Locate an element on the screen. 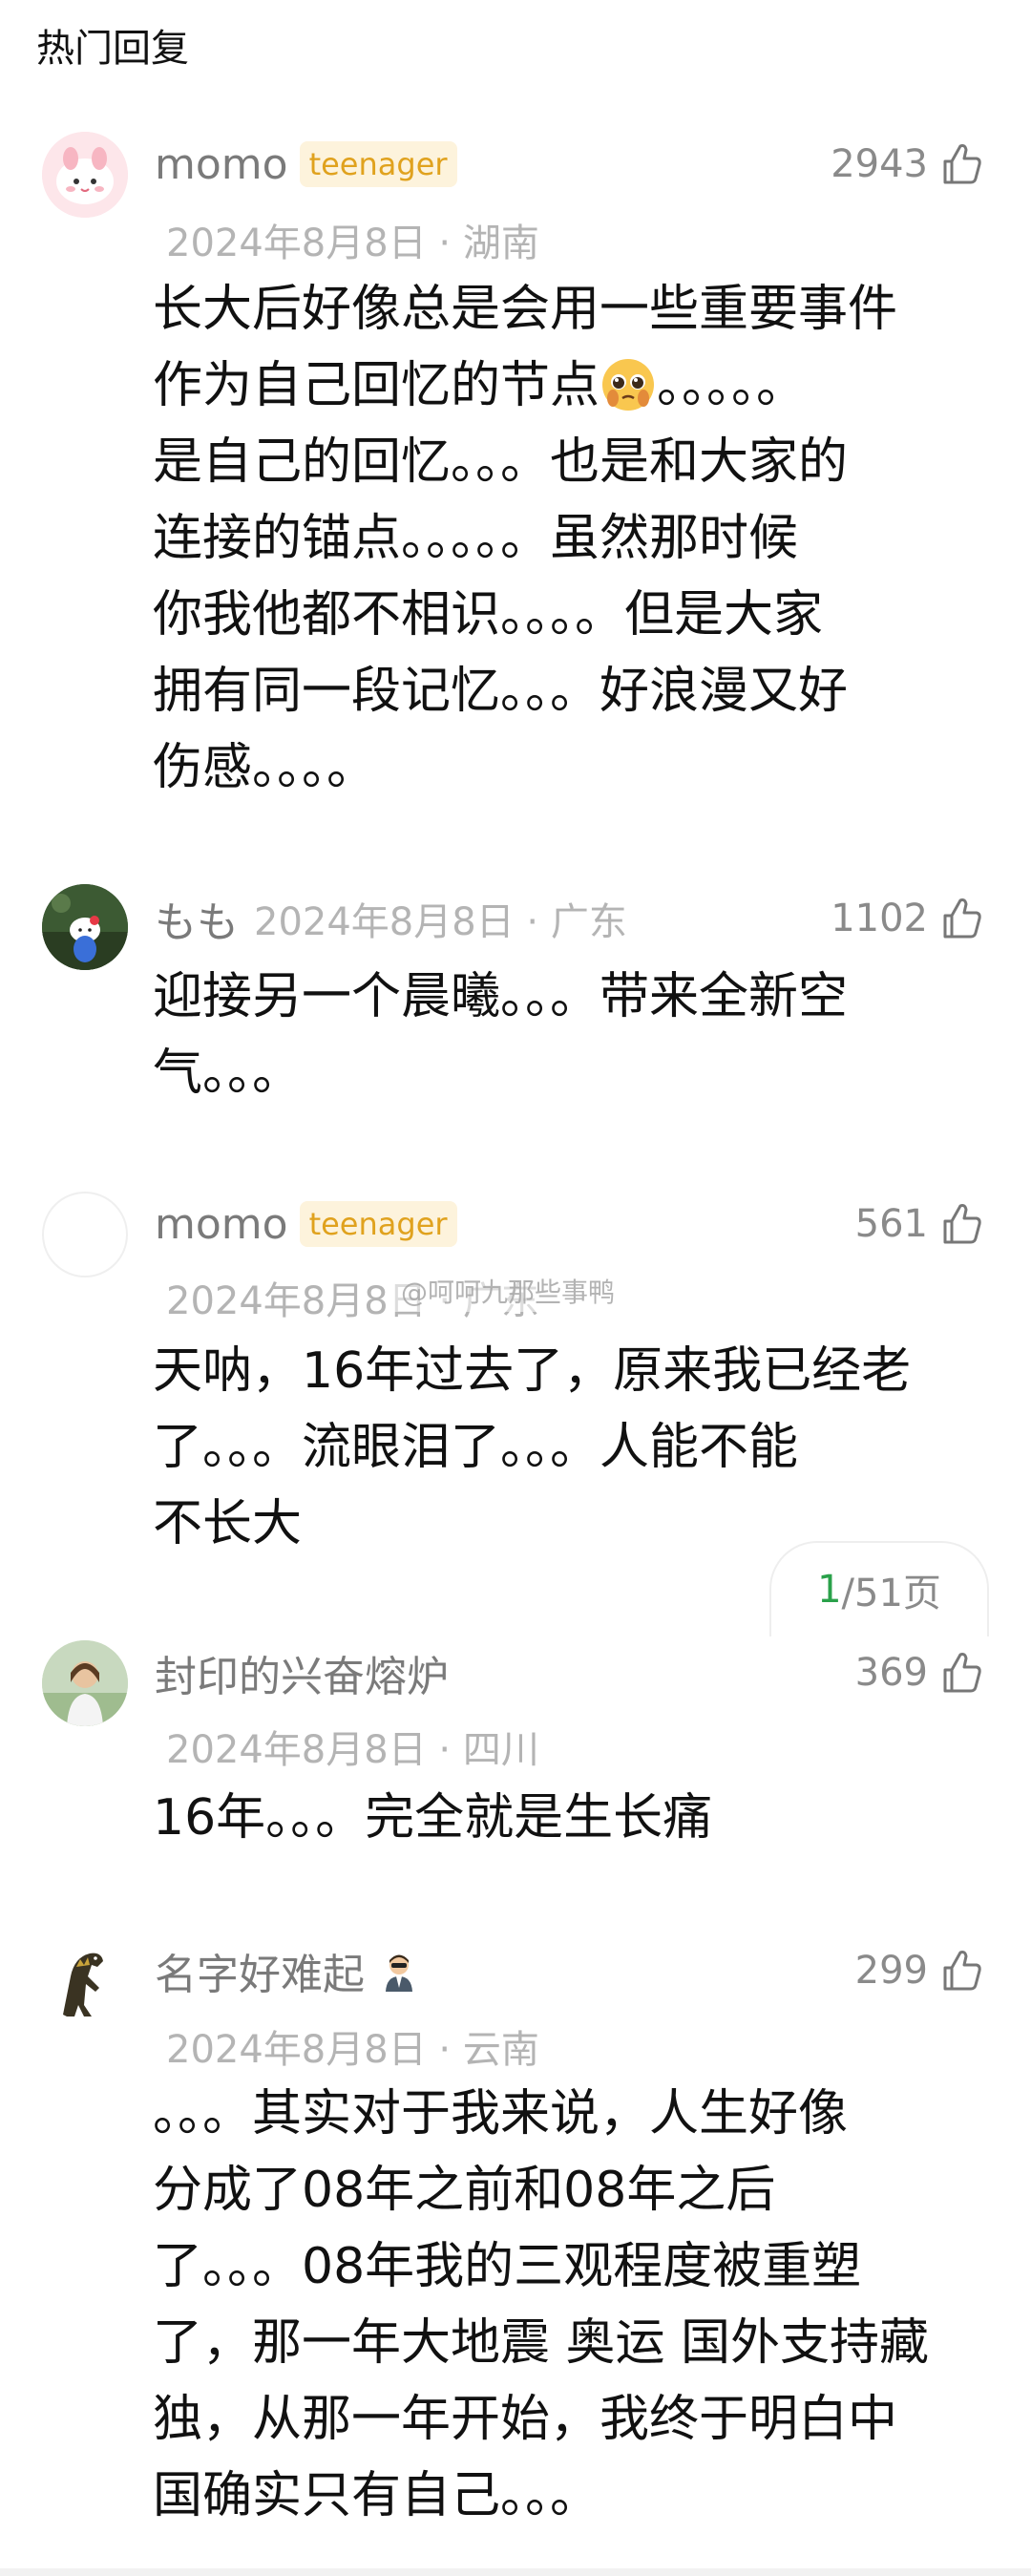 Image resolution: width=1031 pixels, height=2576 pixels. like-button: 561 is located at coordinates (920, 1224).